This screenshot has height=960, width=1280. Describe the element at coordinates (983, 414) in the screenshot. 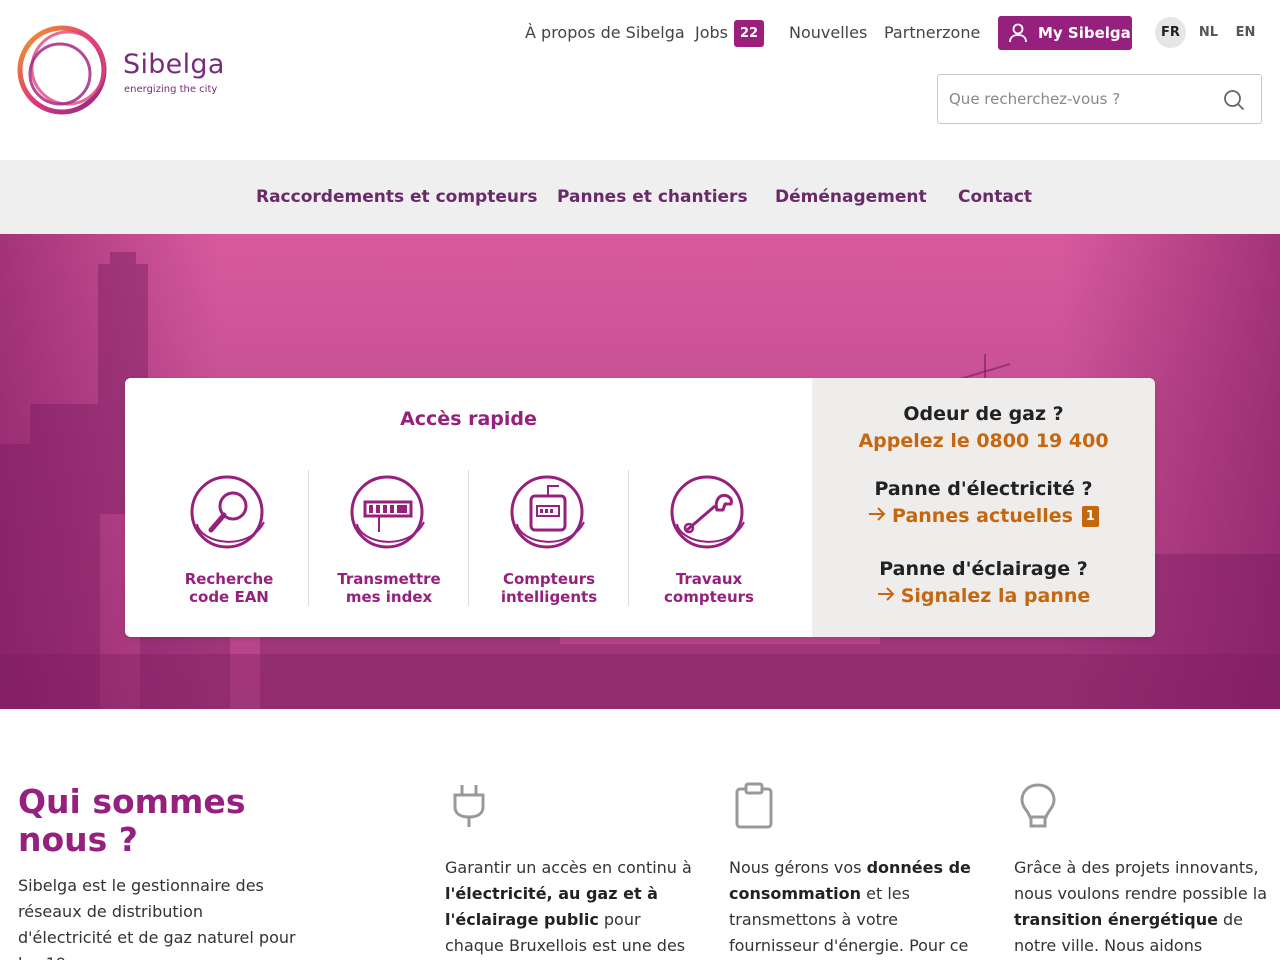

I see `gas-question: Odeur de gaz ?` at that location.